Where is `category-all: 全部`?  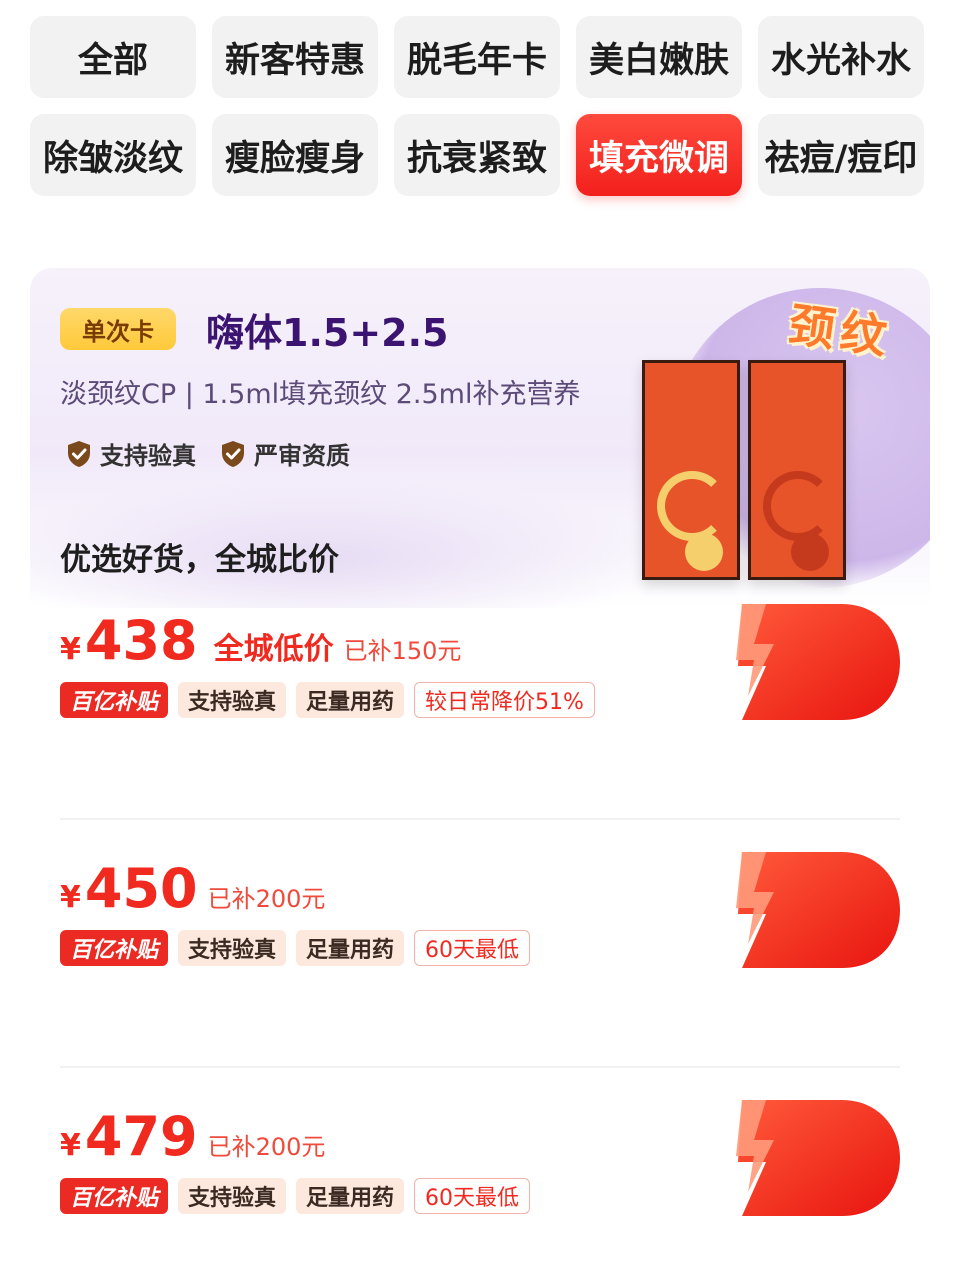
category-all: 全部 is located at coordinates (113, 57).